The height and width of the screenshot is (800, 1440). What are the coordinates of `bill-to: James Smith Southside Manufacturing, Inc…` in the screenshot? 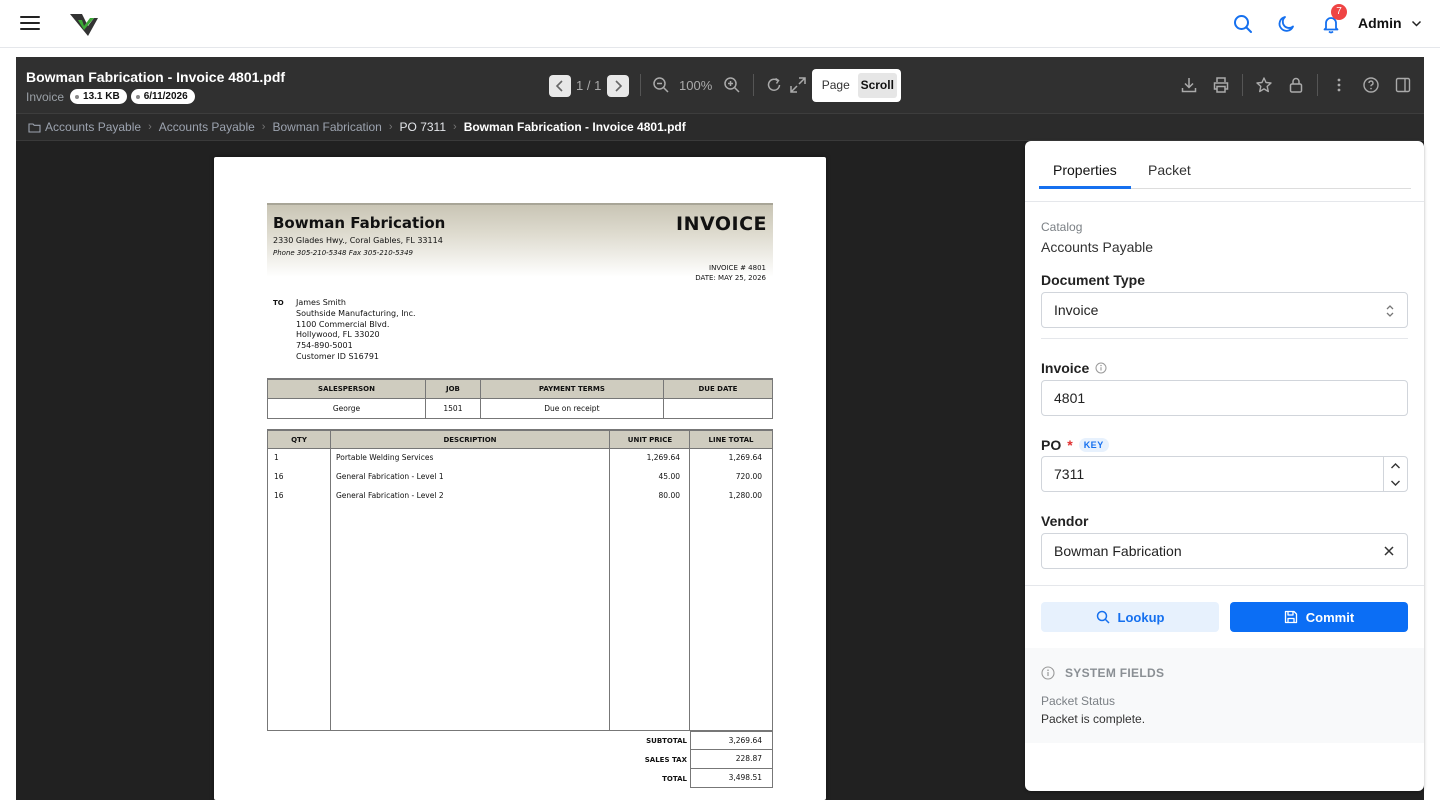 It's located at (356, 330).